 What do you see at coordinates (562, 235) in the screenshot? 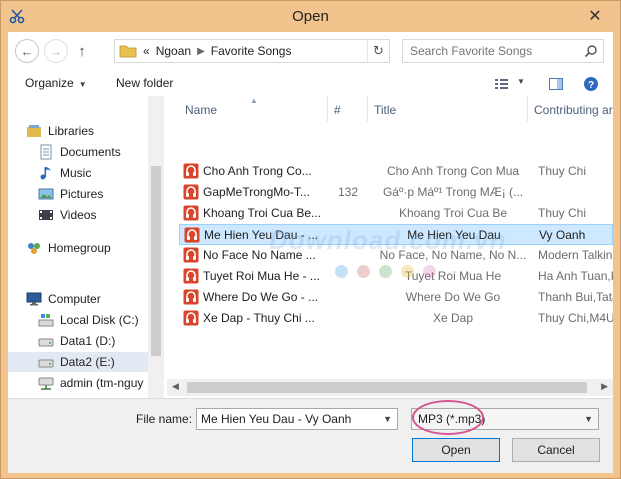
I see `contributing-artist: Vy Oanh` at bounding box center [562, 235].